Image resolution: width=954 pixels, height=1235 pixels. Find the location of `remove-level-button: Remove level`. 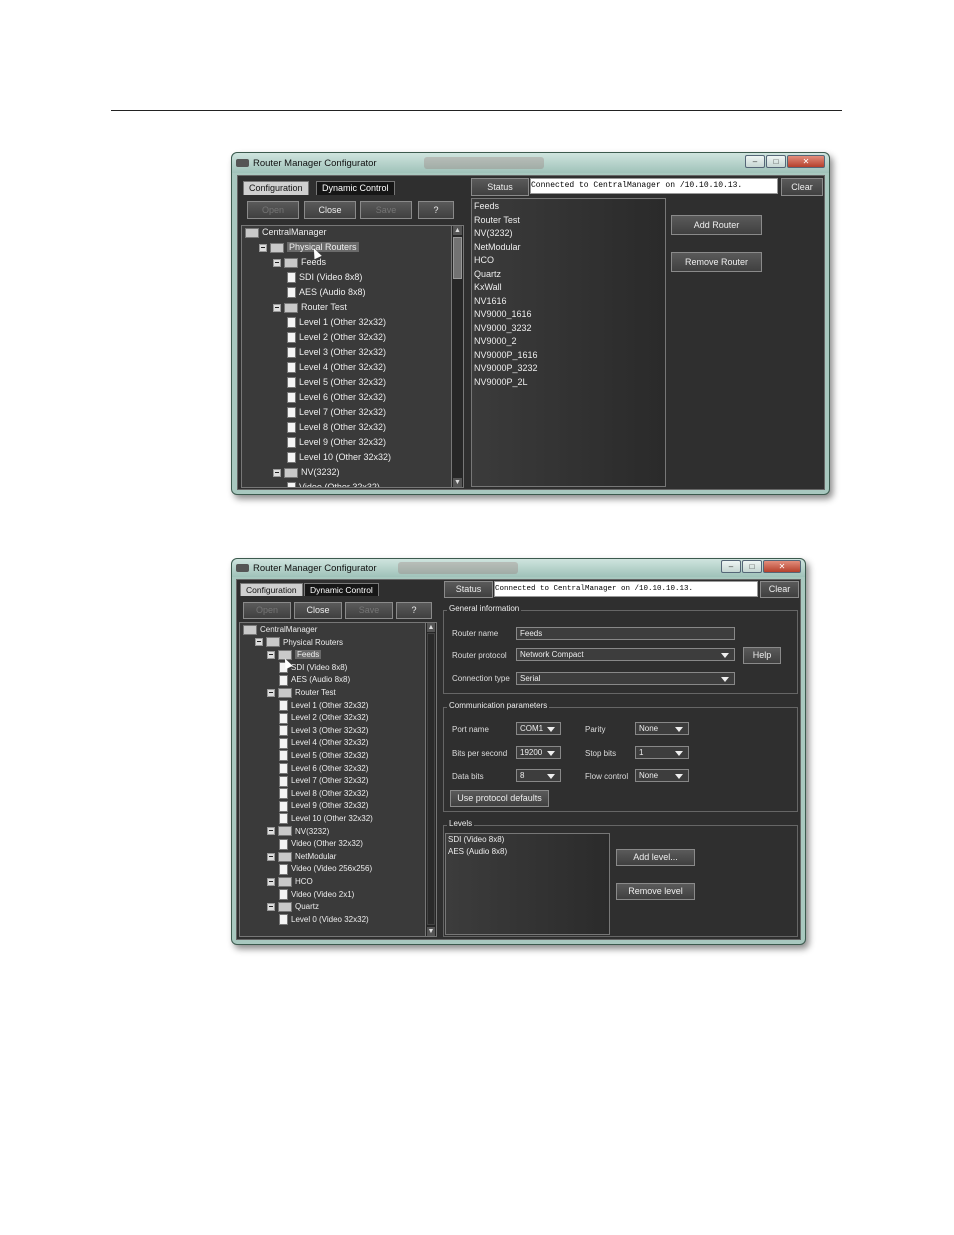

remove-level-button: Remove level is located at coordinates (655, 891).